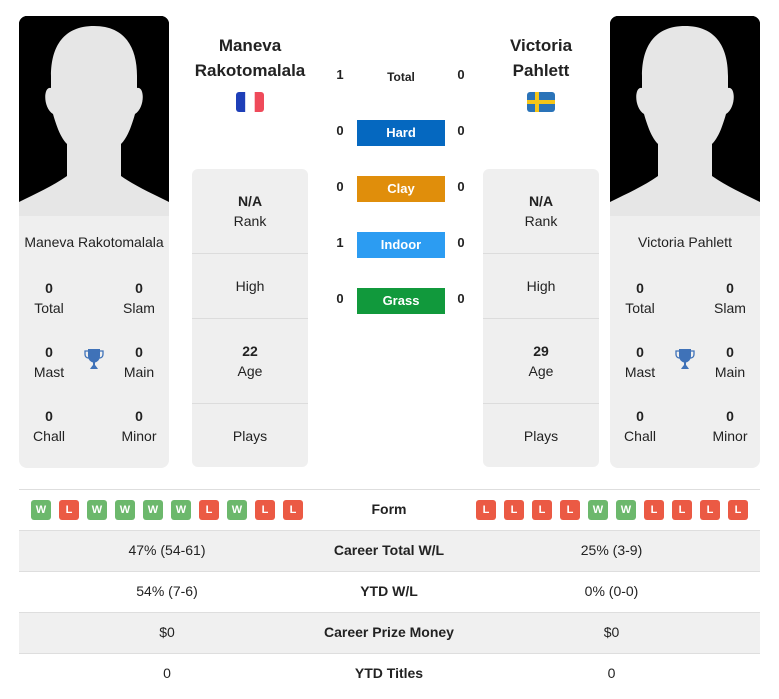 Image resolution: width=779 pixels, height=699 pixels. What do you see at coordinates (640, 362) in the screenshot?
I see `player2-titles-mast: 0 Mast` at bounding box center [640, 362].